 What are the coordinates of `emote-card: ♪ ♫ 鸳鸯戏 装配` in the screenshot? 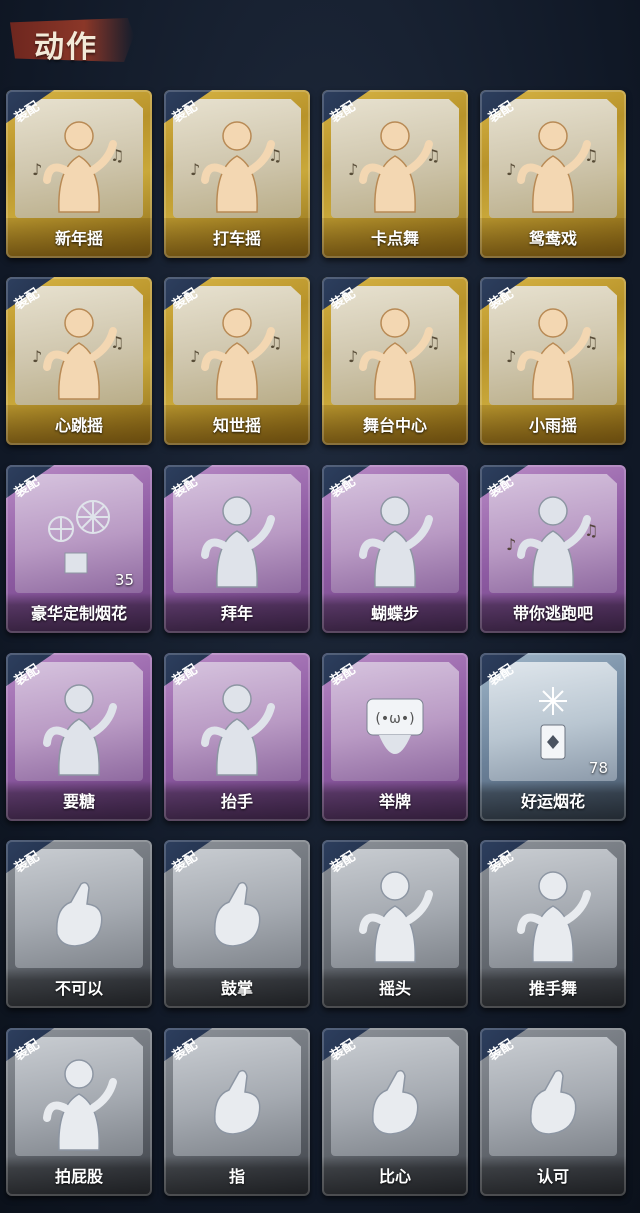 It's located at (553, 174).